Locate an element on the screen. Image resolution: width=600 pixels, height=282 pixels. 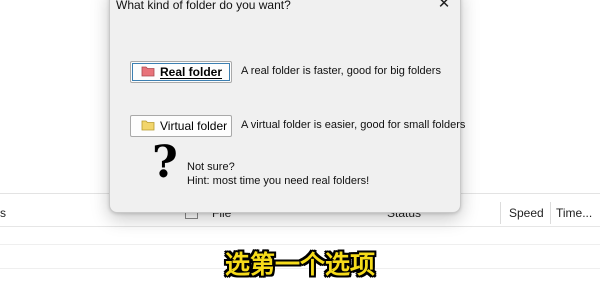
red-folder-icon is located at coordinates (148, 72).